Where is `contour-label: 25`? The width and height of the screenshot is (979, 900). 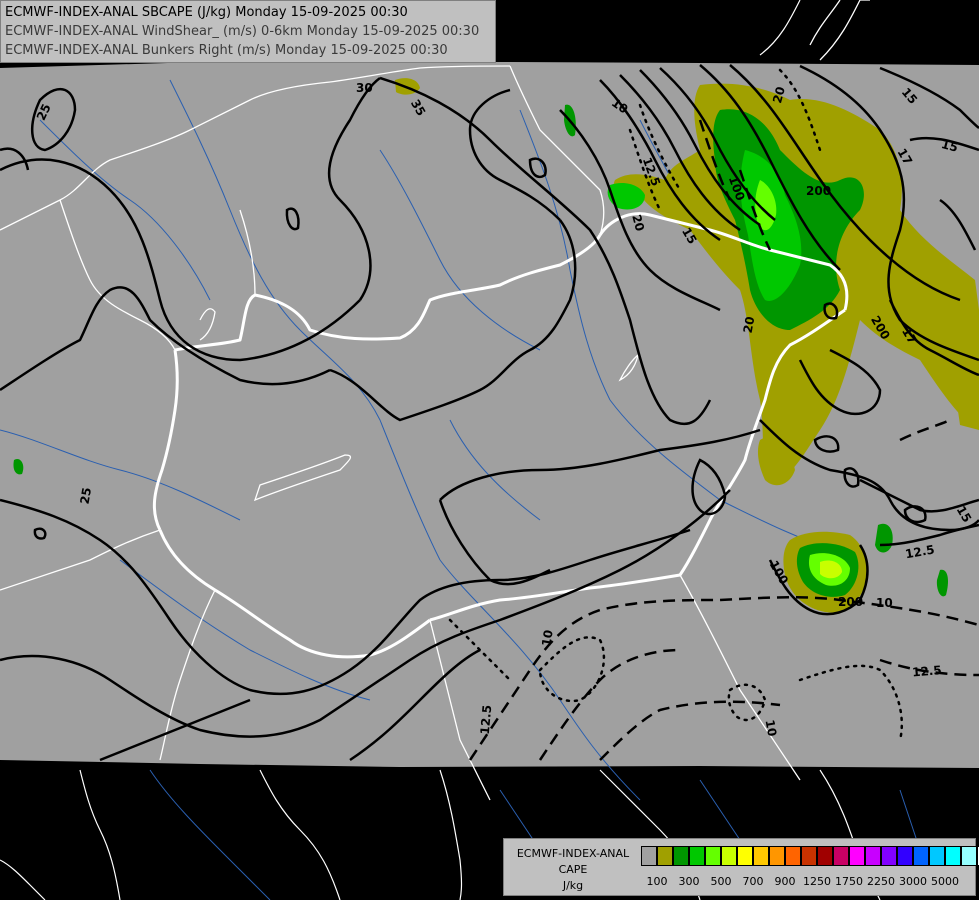
contour-label: 25 is located at coordinates (86, 495).